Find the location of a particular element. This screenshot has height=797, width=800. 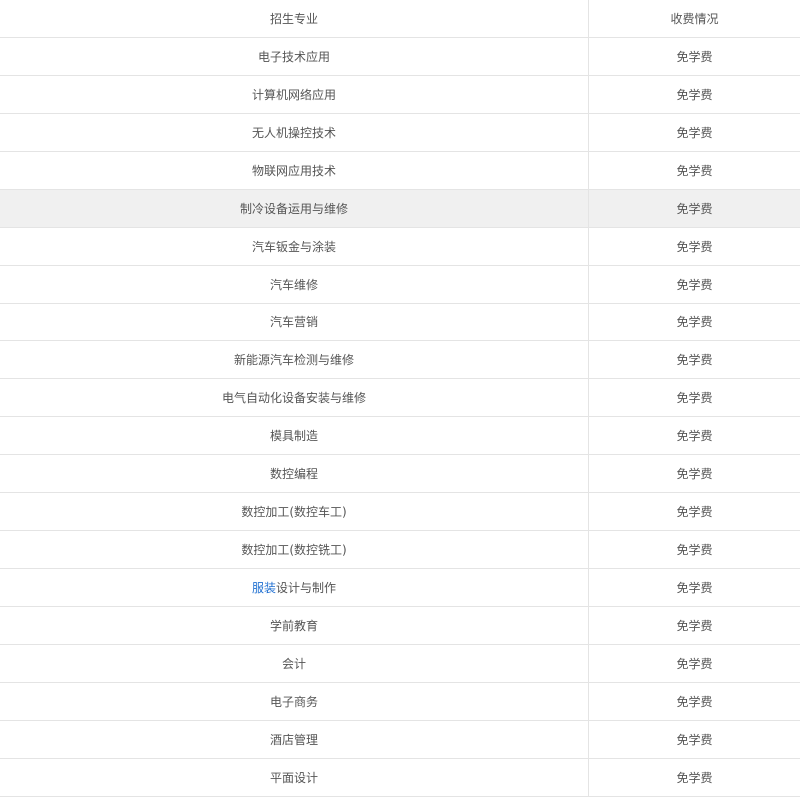

table-row: 模具制造 免学费 is located at coordinates (400, 436).